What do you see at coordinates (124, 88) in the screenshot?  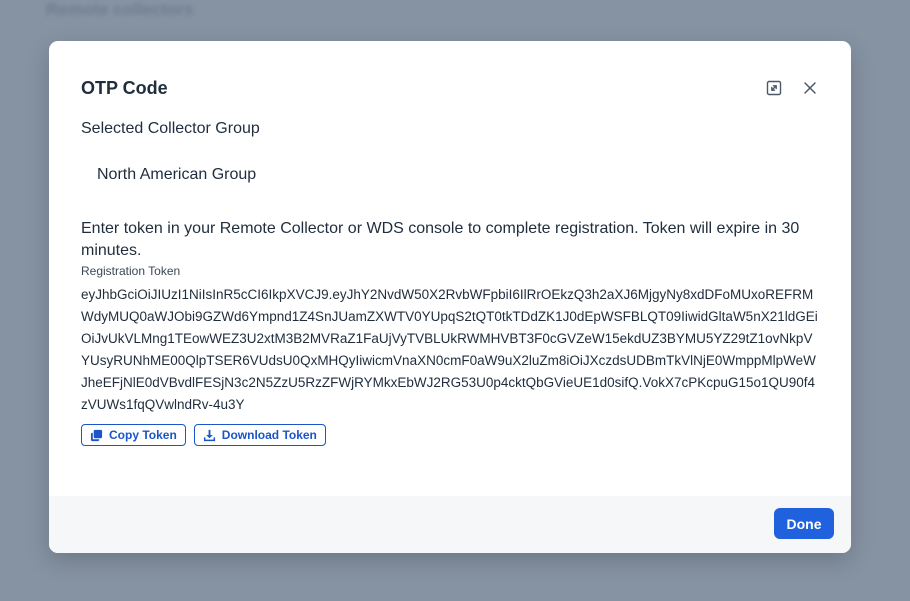 I see `dialog-title: OTP Code` at bounding box center [124, 88].